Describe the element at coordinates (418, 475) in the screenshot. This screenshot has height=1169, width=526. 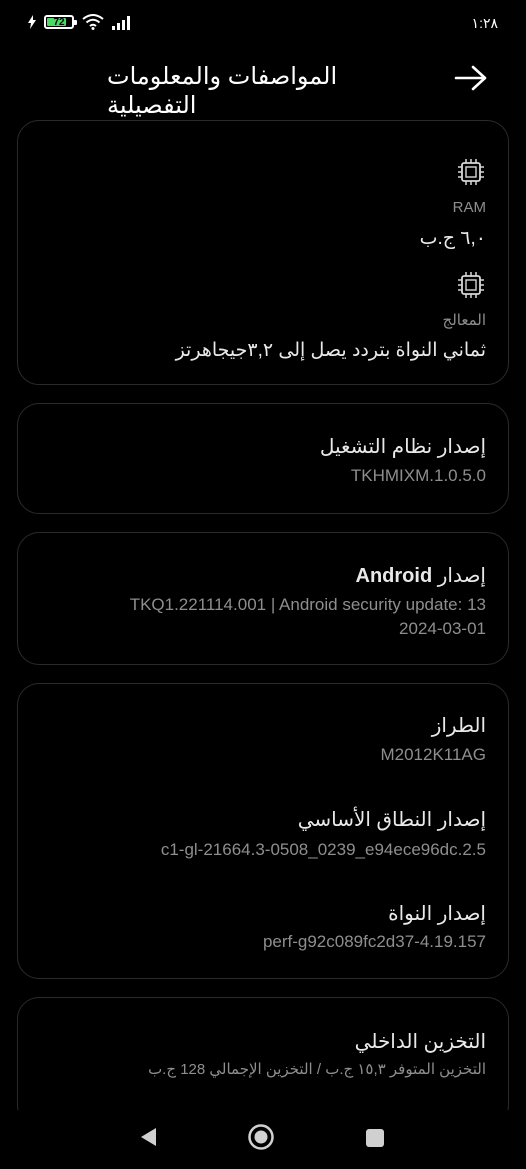
I see `os-version-value: TKHMIXM.1.0.5.0` at that location.